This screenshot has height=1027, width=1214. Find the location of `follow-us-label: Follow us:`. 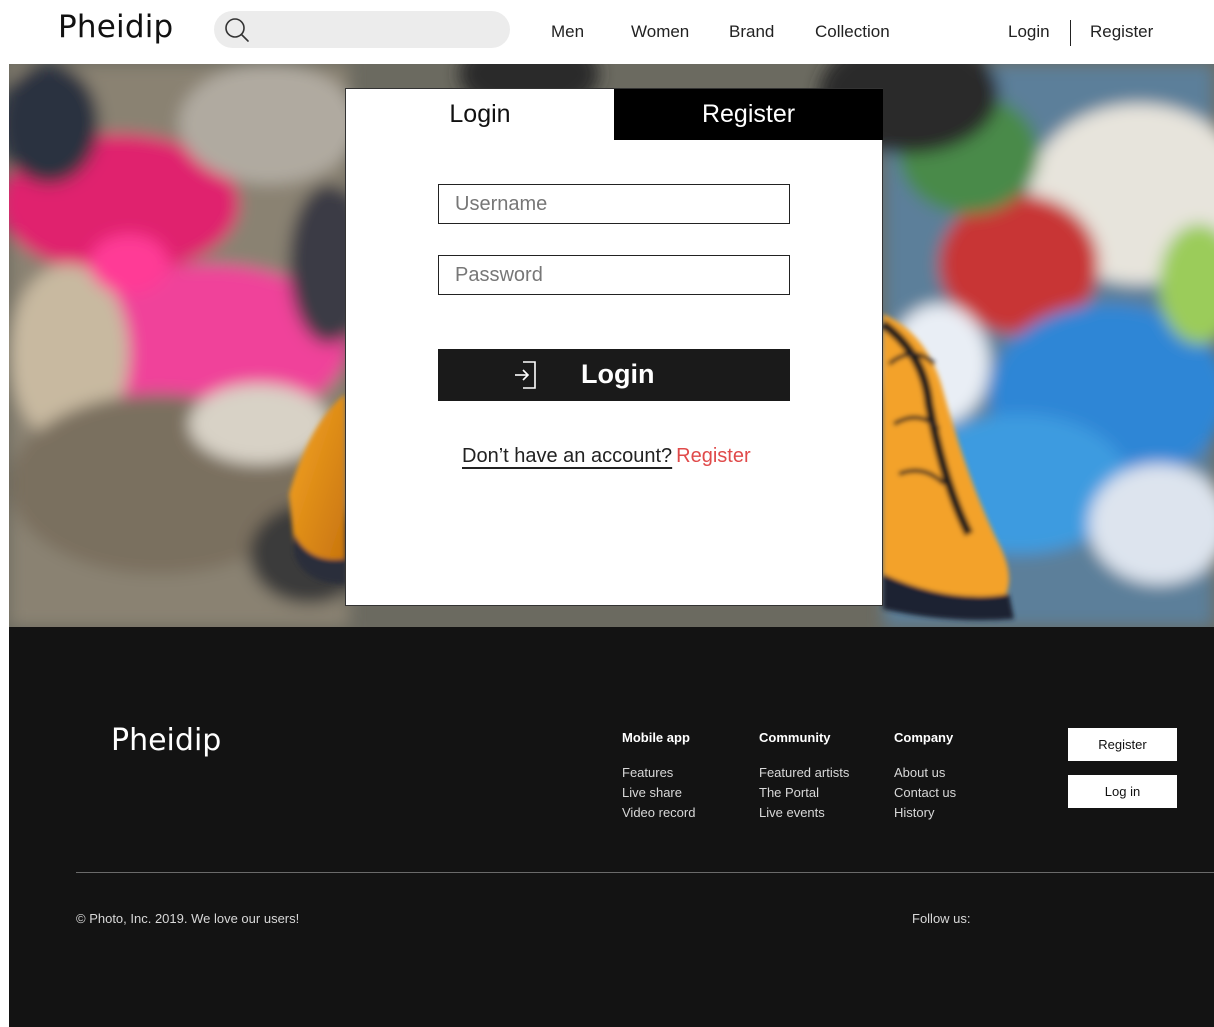

follow-us-label: Follow us: is located at coordinates (941, 918).